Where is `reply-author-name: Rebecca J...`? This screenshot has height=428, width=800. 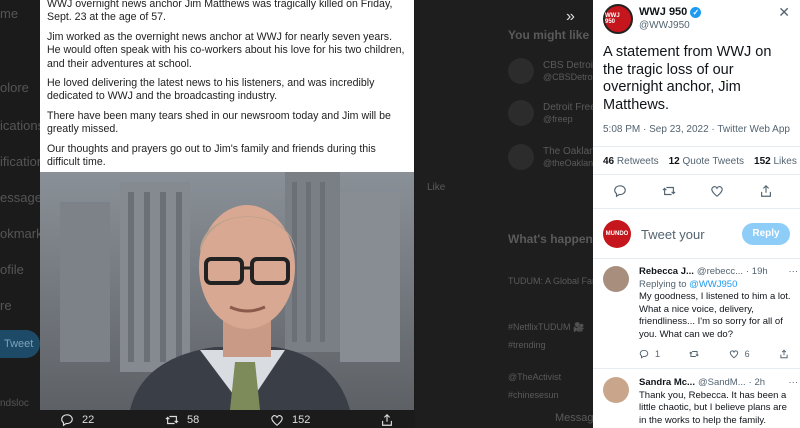 reply-author-name: Rebecca J... is located at coordinates (666, 272).